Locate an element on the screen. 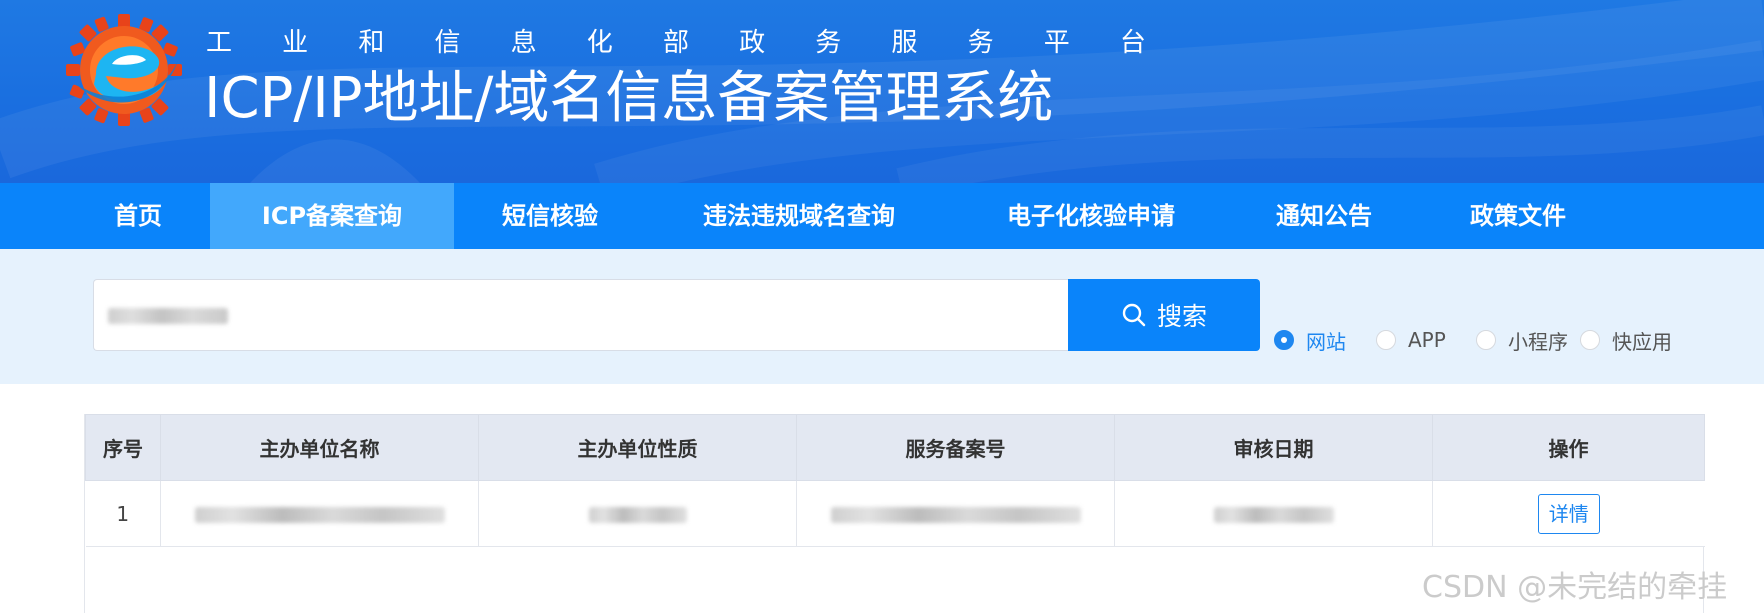 The width and height of the screenshot is (1764, 613). ministry-char: 和 is located at coordinates (371, 43).